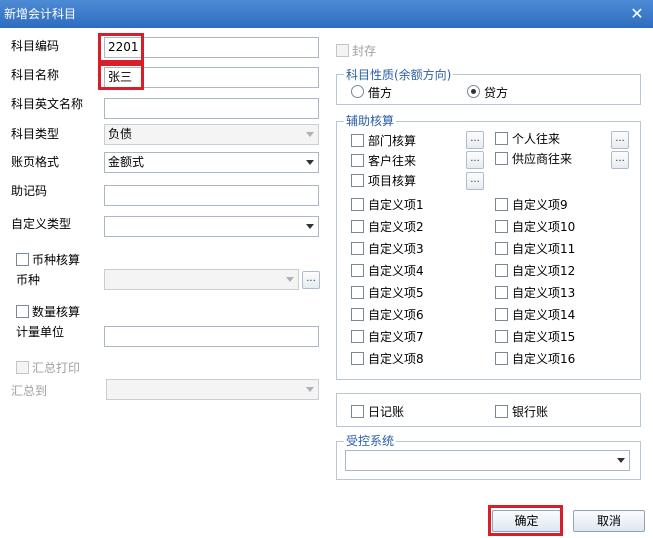  I want to click on page-format-value: 金额式, so click(126, 162).